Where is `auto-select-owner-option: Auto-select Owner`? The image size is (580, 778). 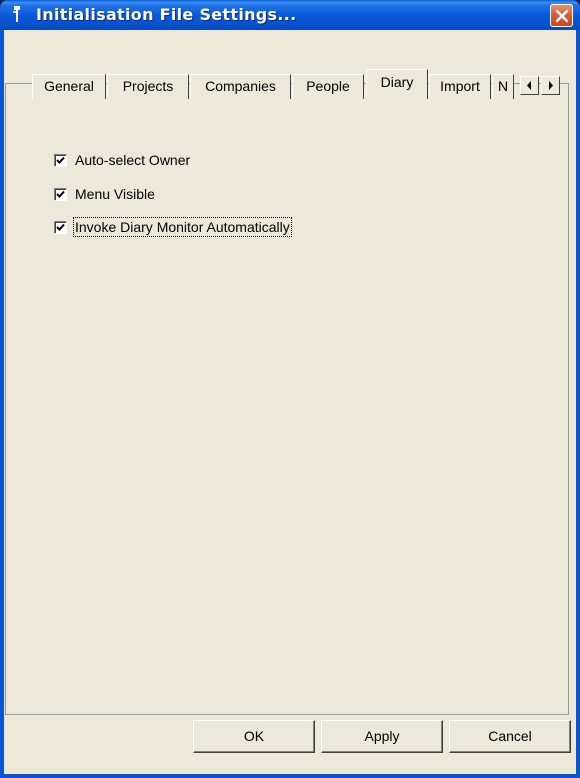 auto-select-owner-option: Auto-select Owner is located at coordinates (122, 160).